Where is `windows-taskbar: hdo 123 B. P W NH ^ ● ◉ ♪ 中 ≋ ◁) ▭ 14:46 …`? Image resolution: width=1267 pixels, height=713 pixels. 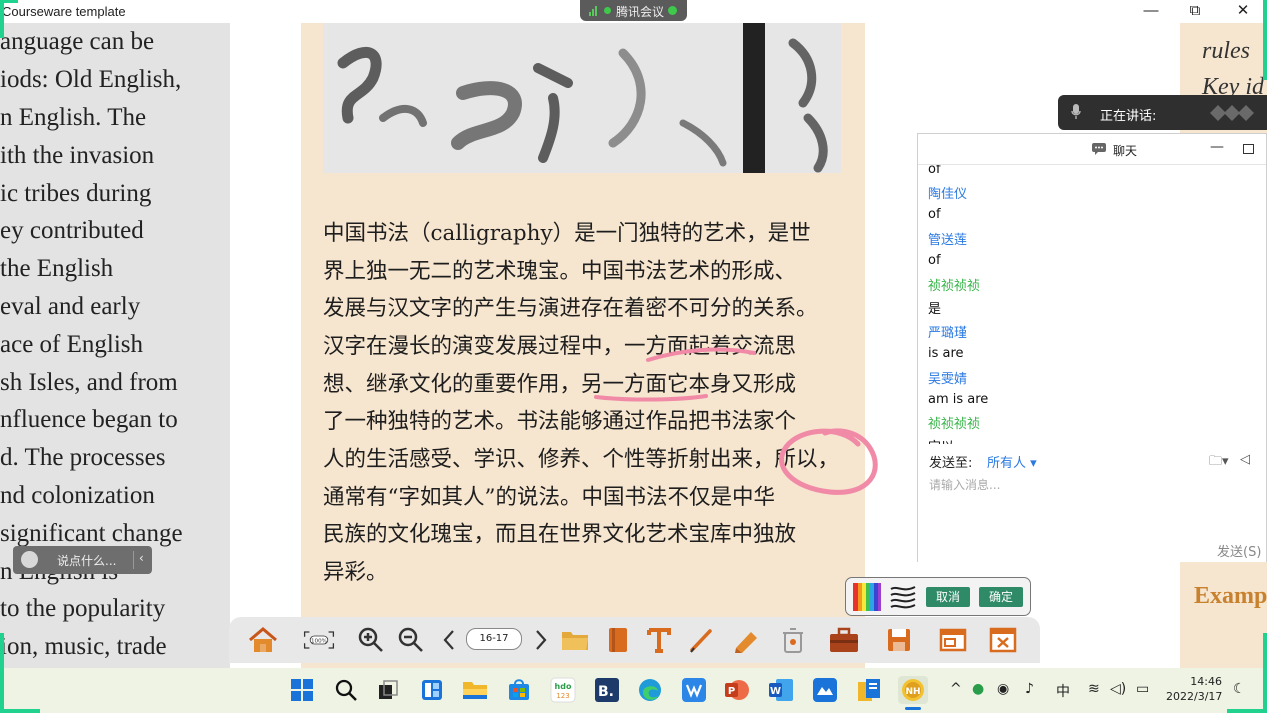 windows-taskbar: hdo 123 B. P W NH ^ ● ◉ ♪ 中 ≋ ◁) ▭ 14:46 … is located at coordinates (633, 690).